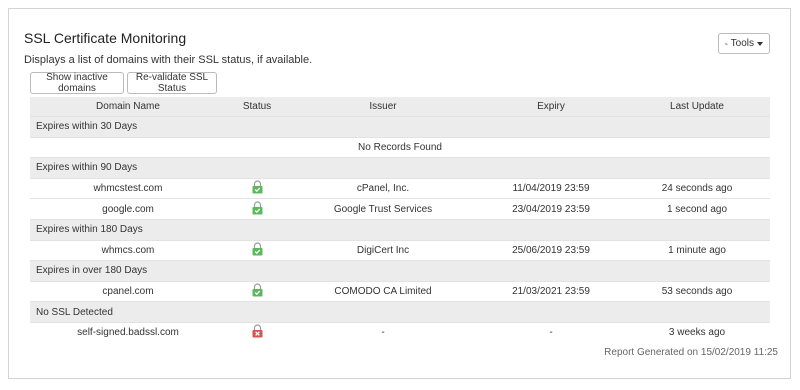 This screenshot has height=390, width=800. I want to click on group-header-row: No SSL Detected, so click(400, 312).